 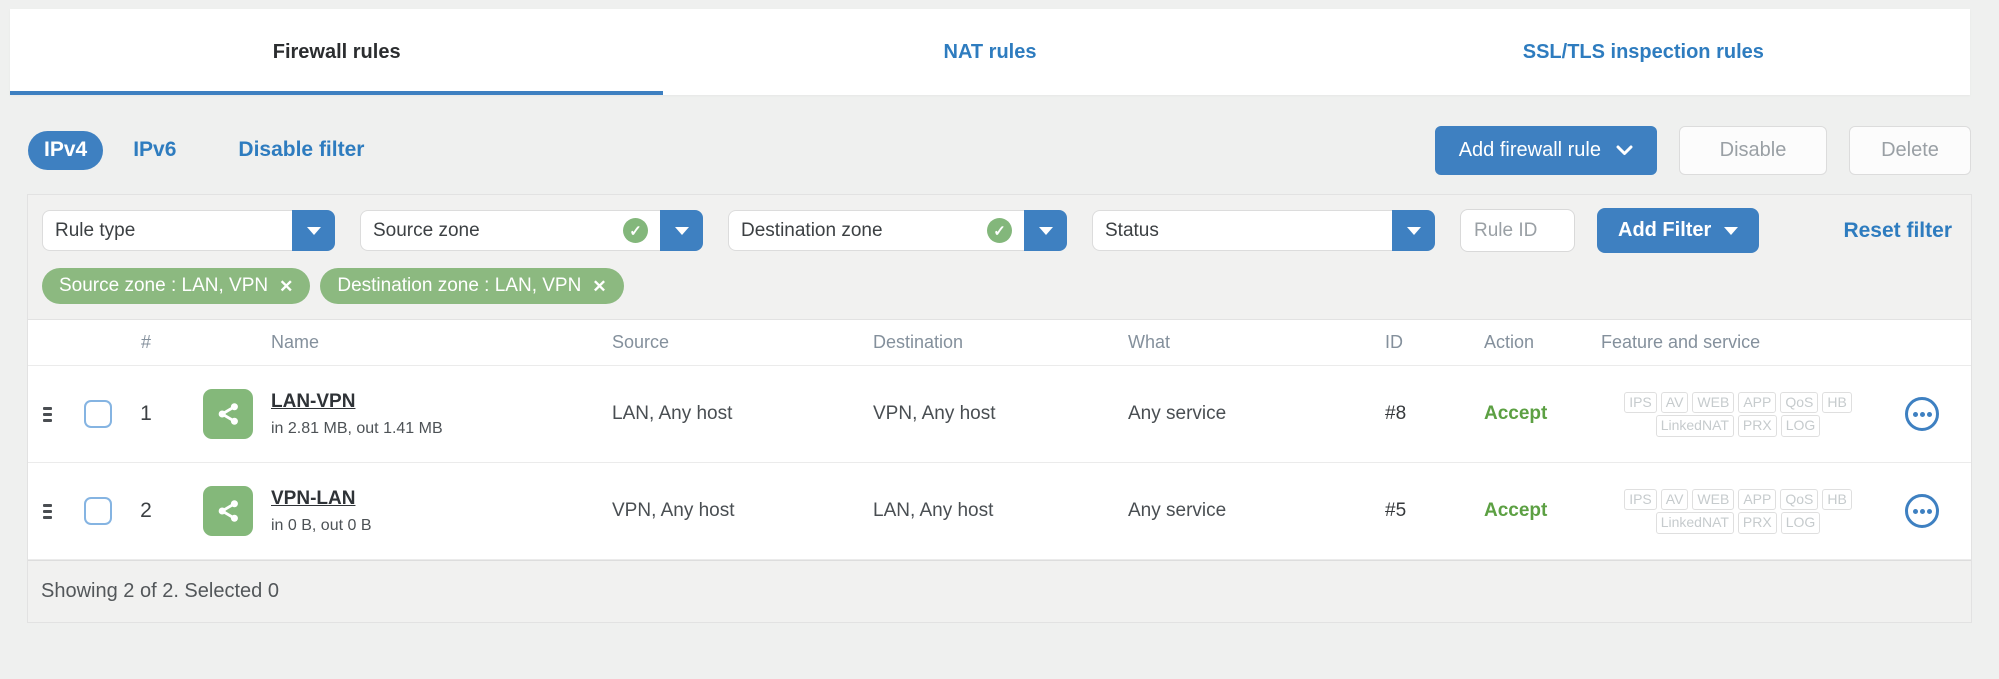 I want to click on source-zone-field: Source zone ✓, so click(x=510, y=230).